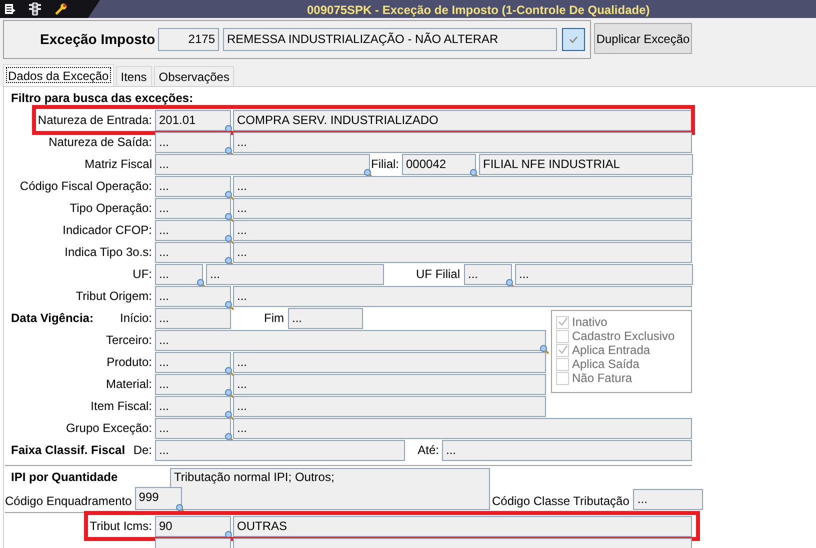 This screenshot has width=816, height=548. I want to click on tab: Dados da Exceção, so click(58, 75).